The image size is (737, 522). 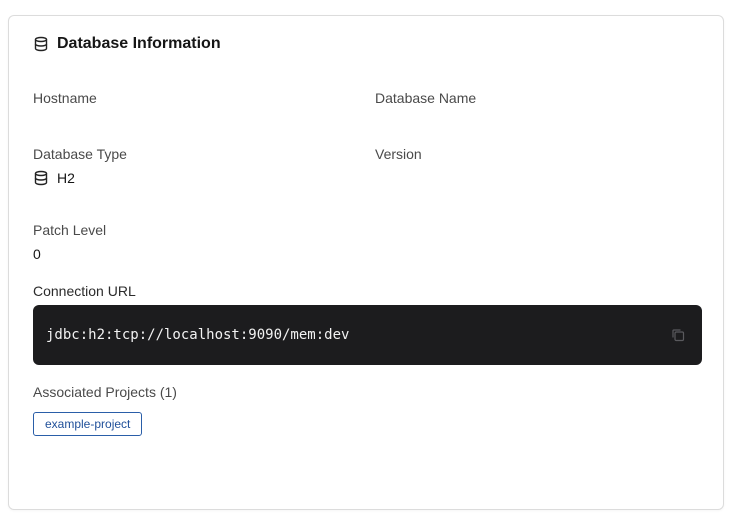 What do you see at coordinates (367, 335) in the screenshot?
I see `connection-url-box: jdbc:h2:tcp://localhost:9090/mem:dev` at bounding box center [367, 335].